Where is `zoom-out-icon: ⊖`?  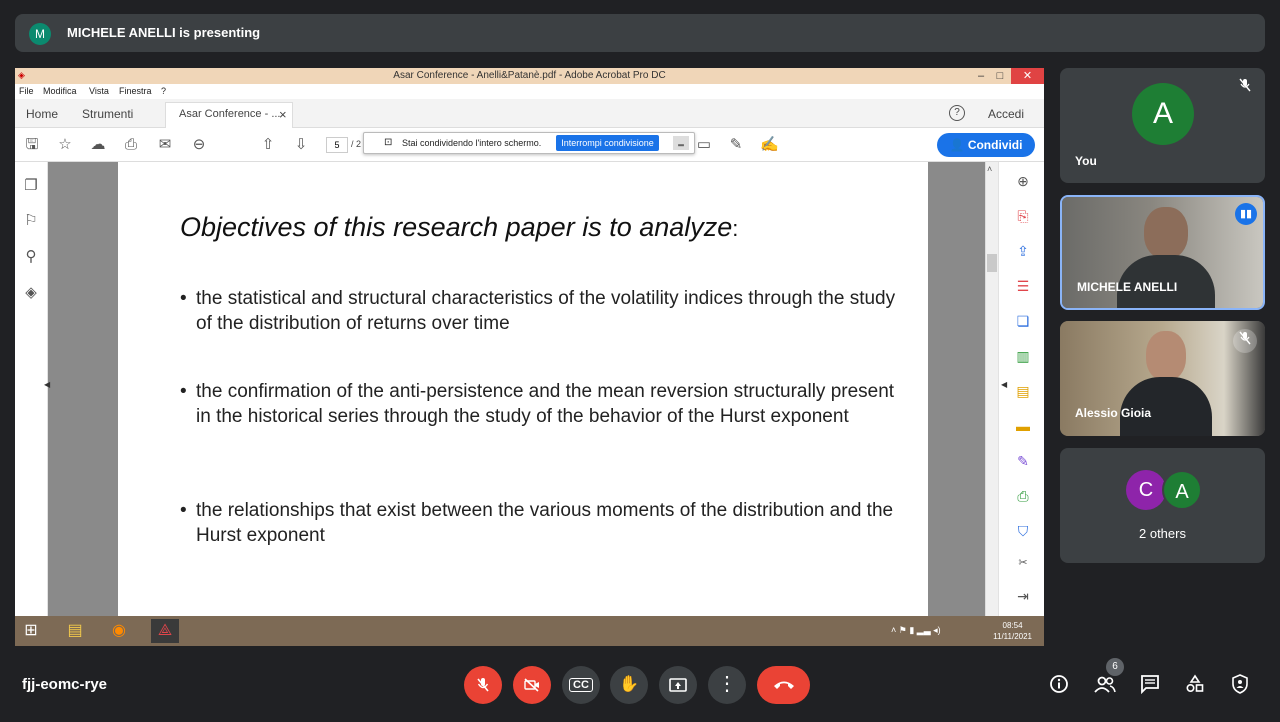
zoom-out-icon: ⊖ is located at coordinates (199, 145).